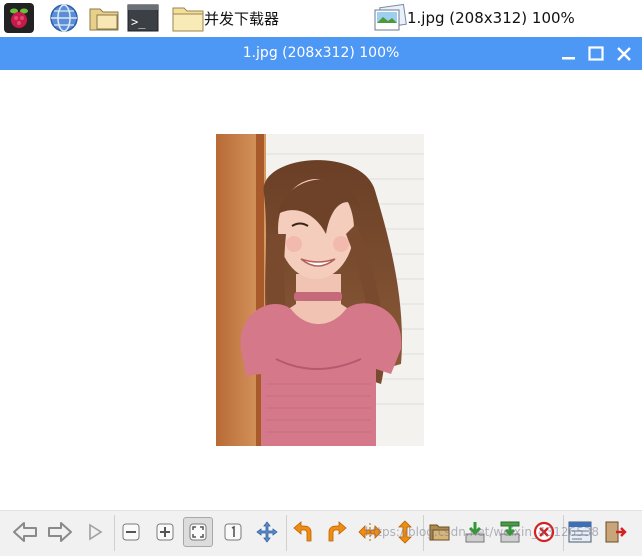 The image size is (642, 556). Describe the element at coordinates (337, 532) in the screenshot. I see `rotate-right-icon` at that location.